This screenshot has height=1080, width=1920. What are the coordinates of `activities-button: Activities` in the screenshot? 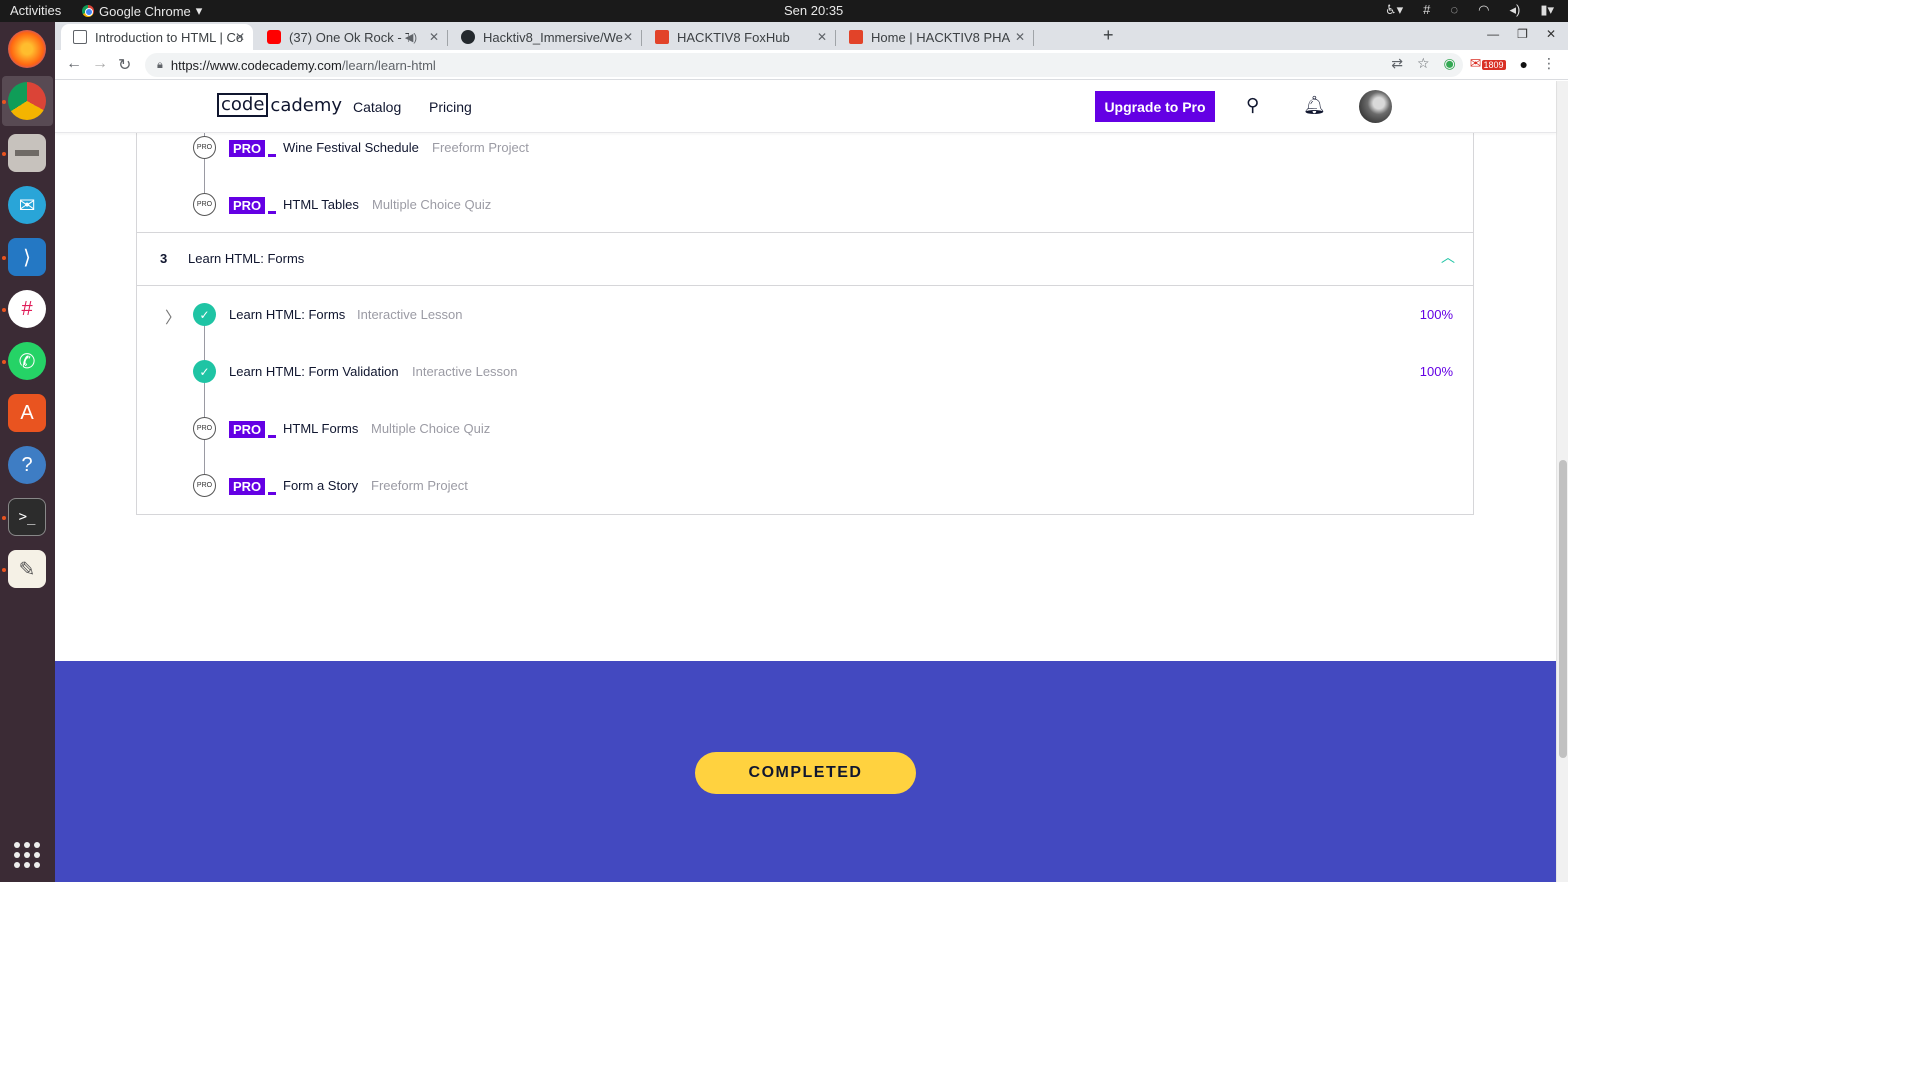 It's located at (35, 10).